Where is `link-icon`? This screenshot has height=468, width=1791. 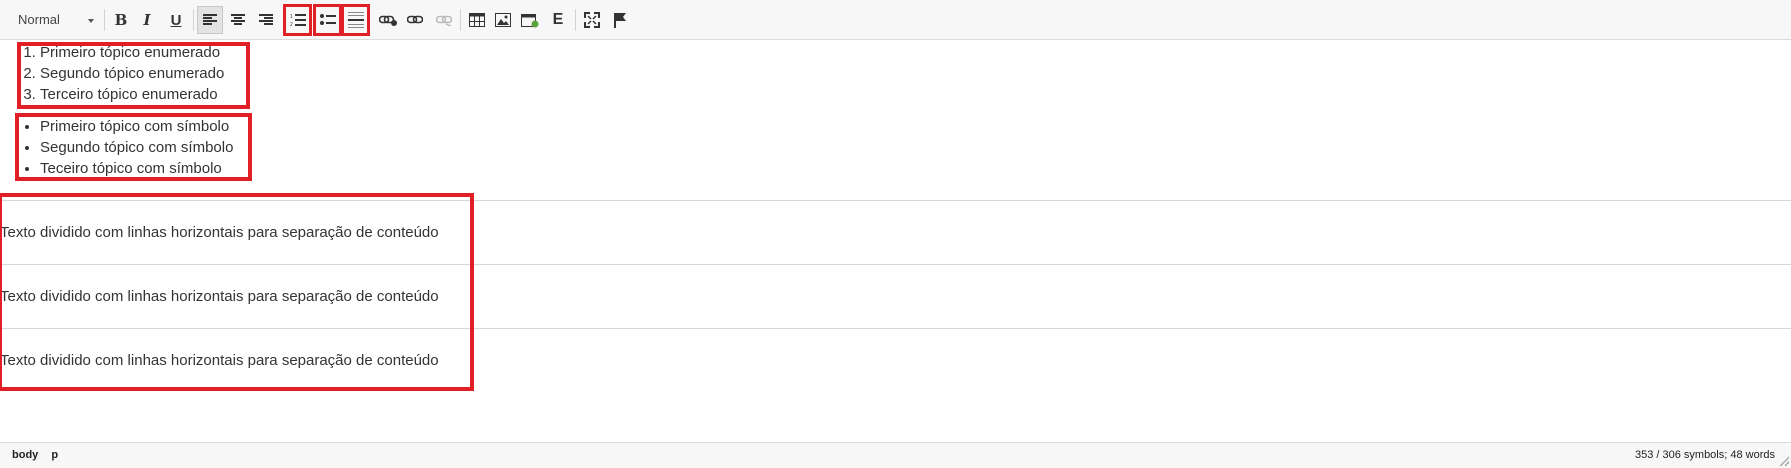 link-icon is located at coordinates (415, 19).